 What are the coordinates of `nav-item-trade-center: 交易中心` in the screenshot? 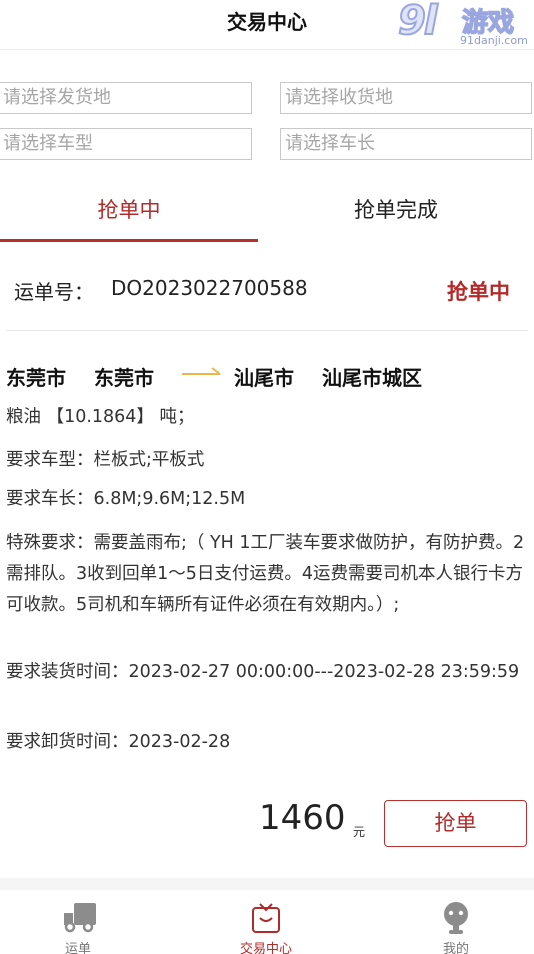 It's located at (266, 922).